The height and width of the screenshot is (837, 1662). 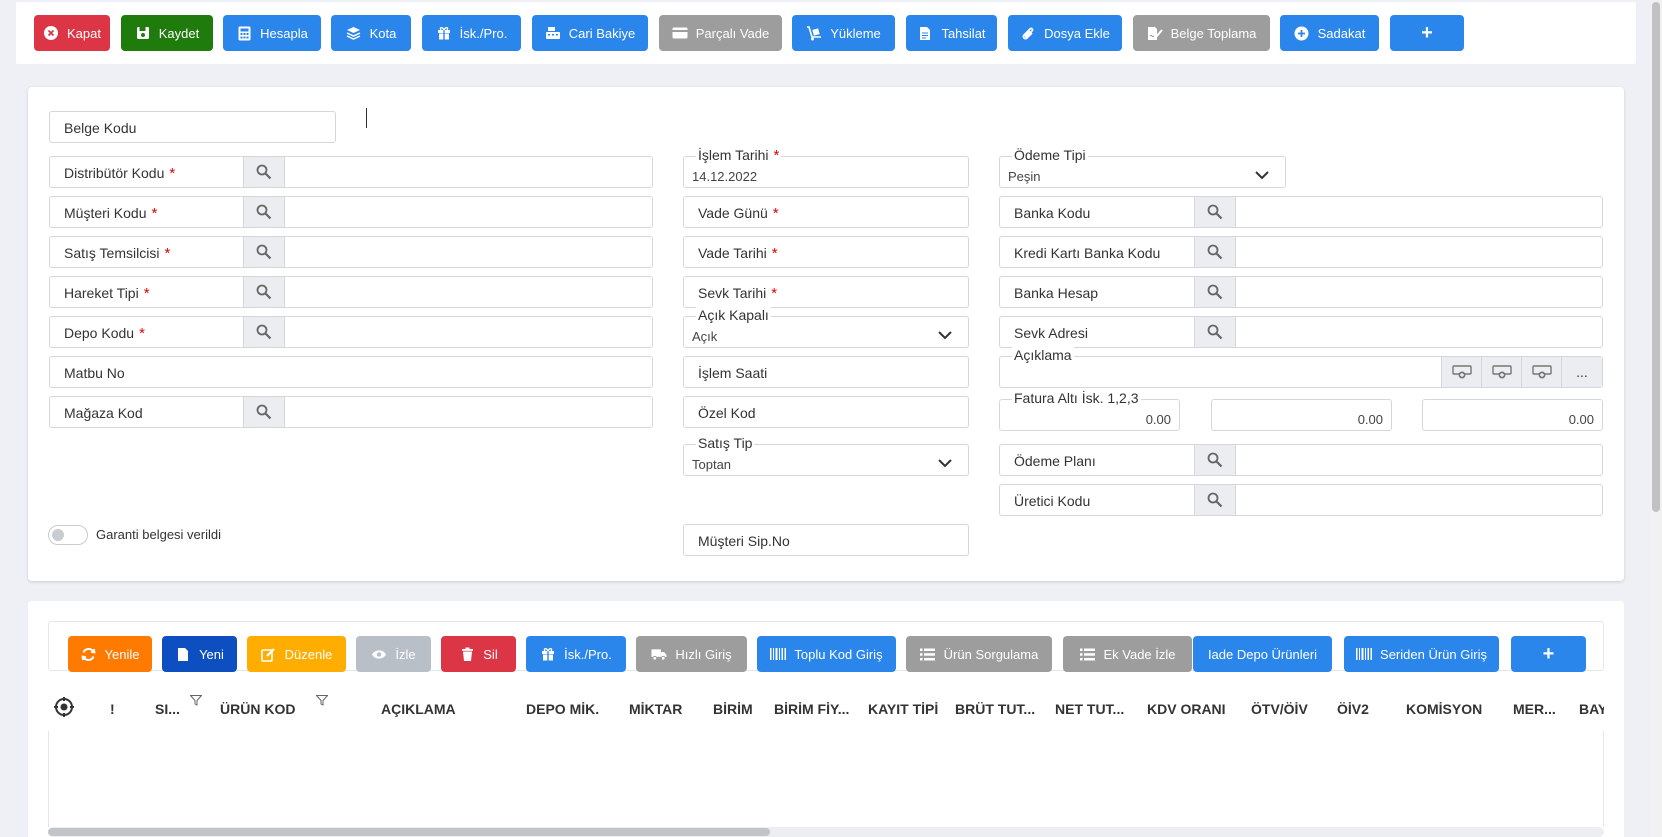 I want to click on term-days-field: Vade Günü *, so click(x=826, y=212).